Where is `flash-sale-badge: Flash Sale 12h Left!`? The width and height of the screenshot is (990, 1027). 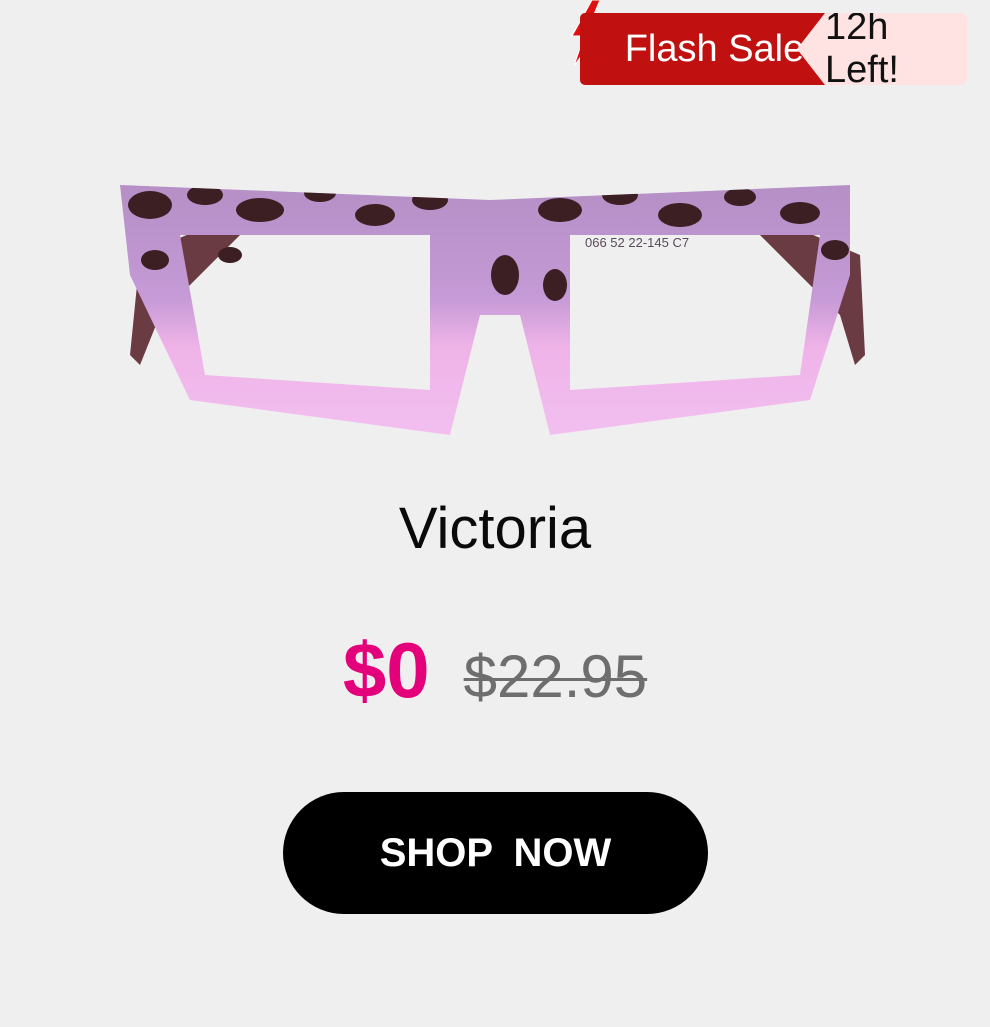 flash-sale-badge: Flash Sale 12h Left! is located at coordinates (773, 49).